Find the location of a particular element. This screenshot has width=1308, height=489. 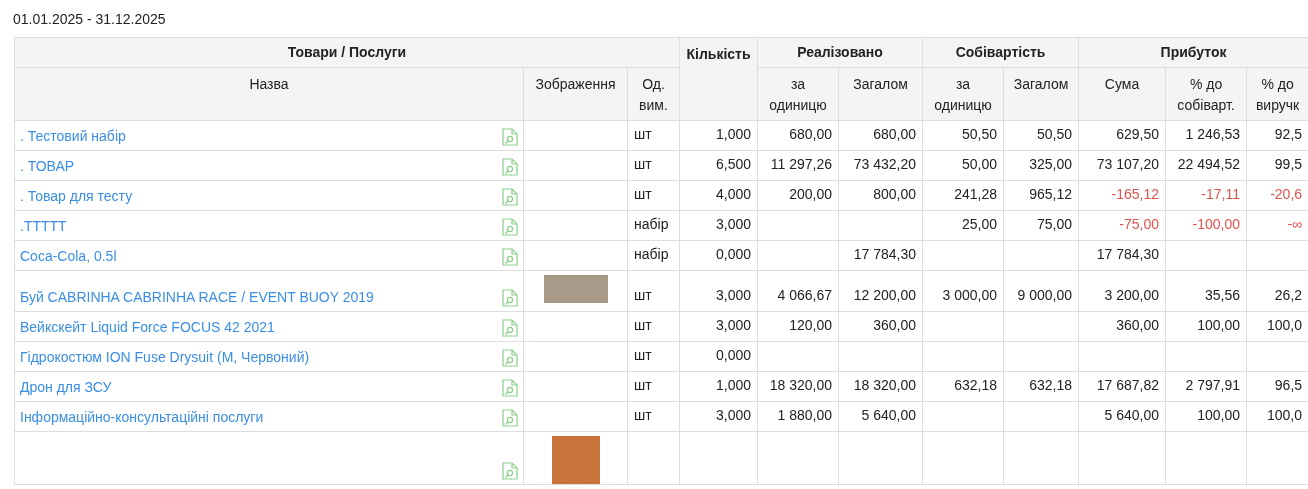

amount-text: 9 000,00 is located at coordinates (1045, 295).